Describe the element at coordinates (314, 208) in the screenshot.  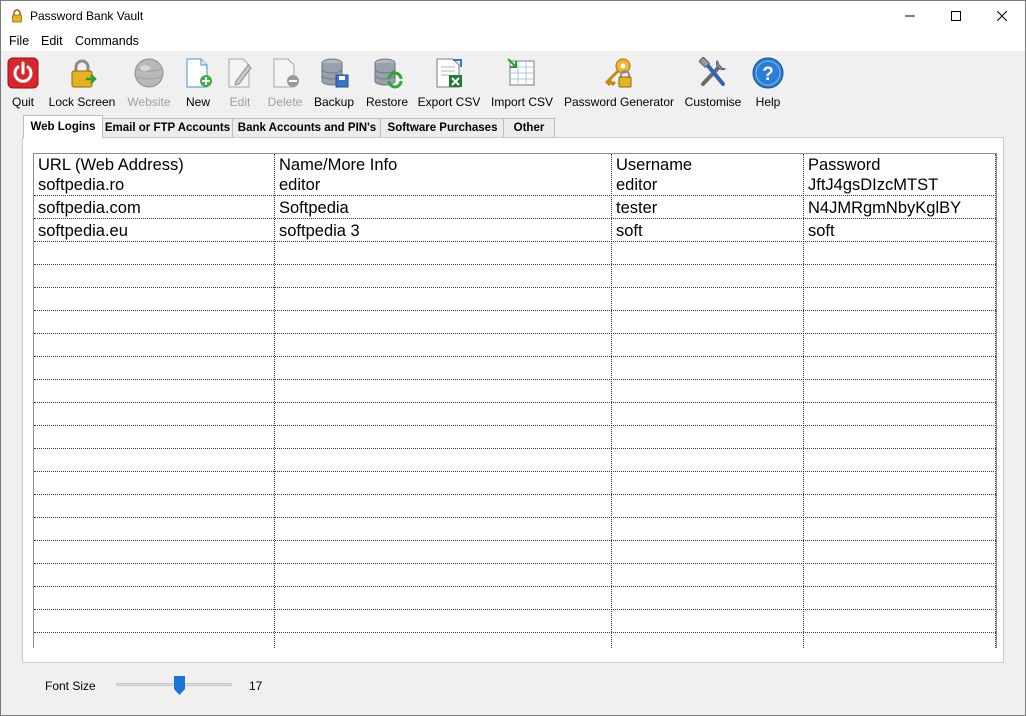
I see `table-cell: Softpedia` at that location.